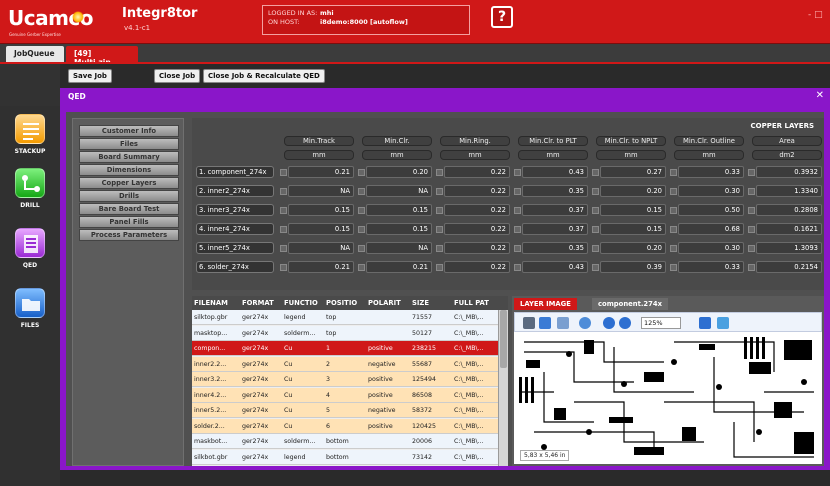  Describe the element at coordinates (503, 339) in the screenshot. I see `scroll-thumb` at that location.